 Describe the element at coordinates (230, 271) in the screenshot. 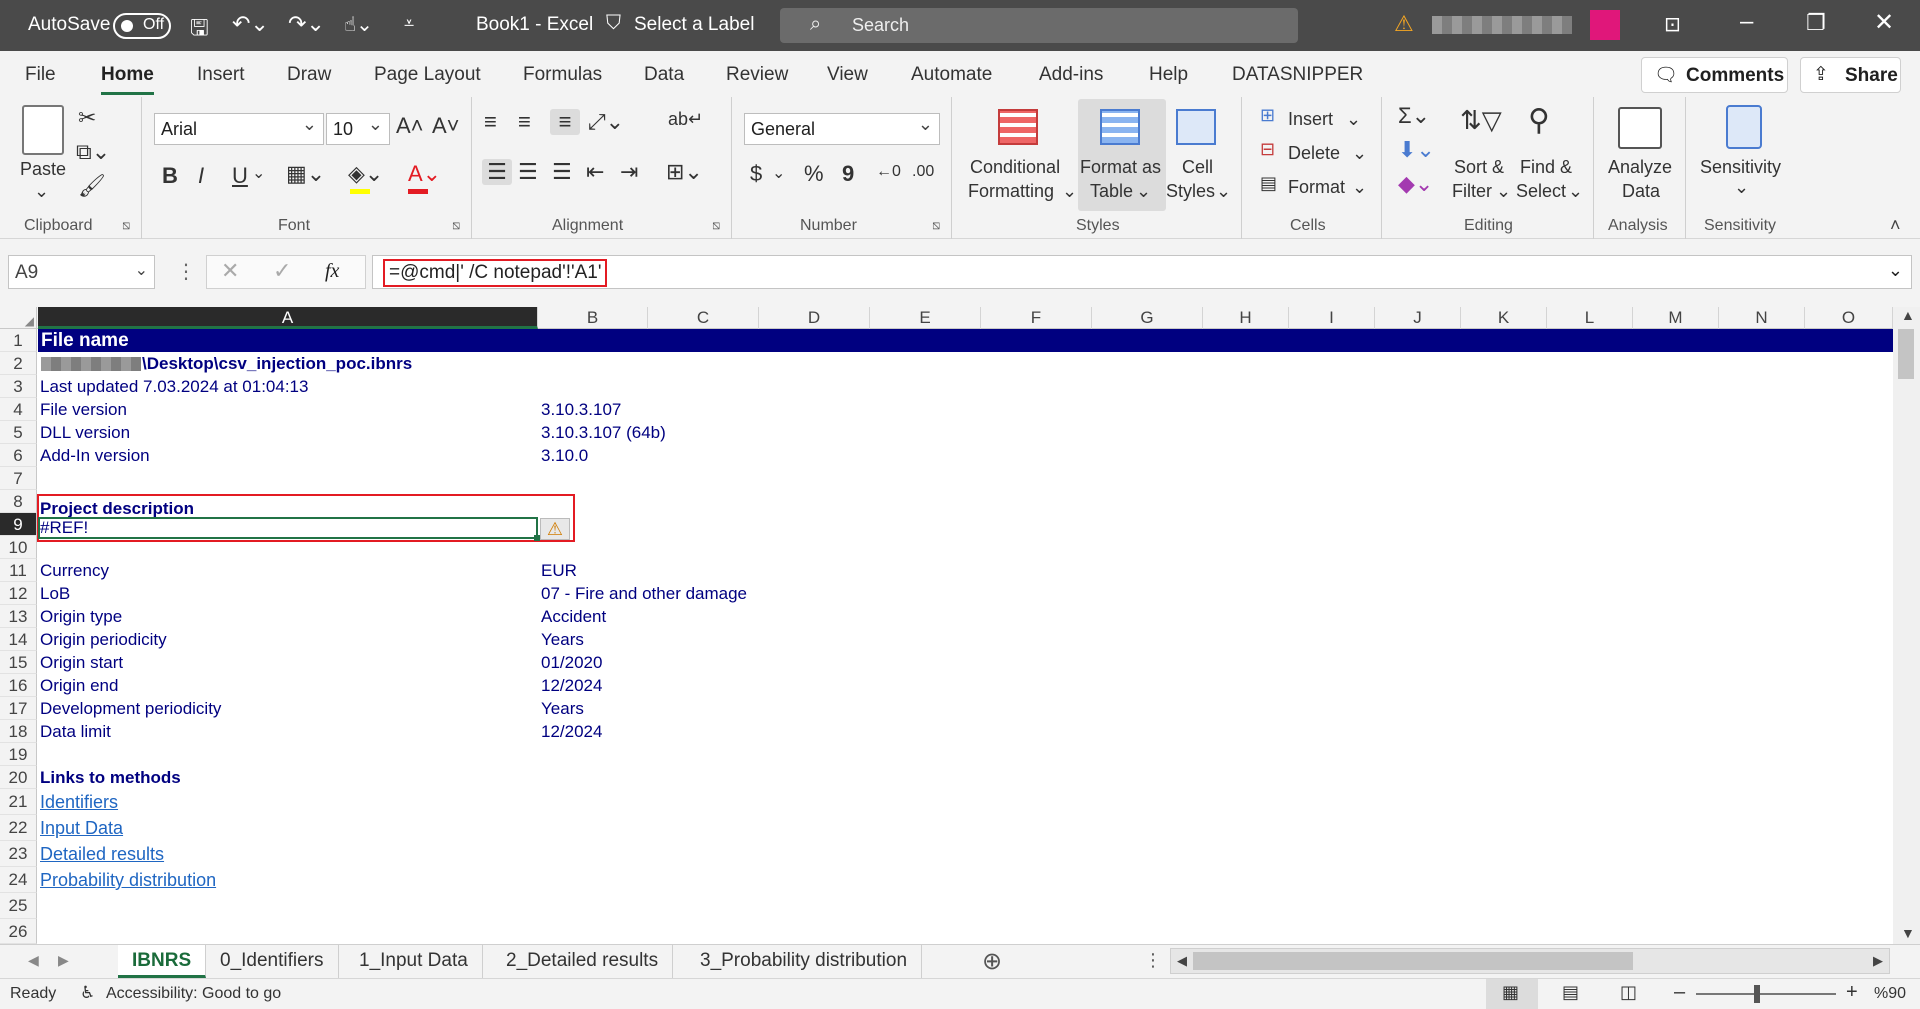

I see `cancel-icon: ✕` at that location.